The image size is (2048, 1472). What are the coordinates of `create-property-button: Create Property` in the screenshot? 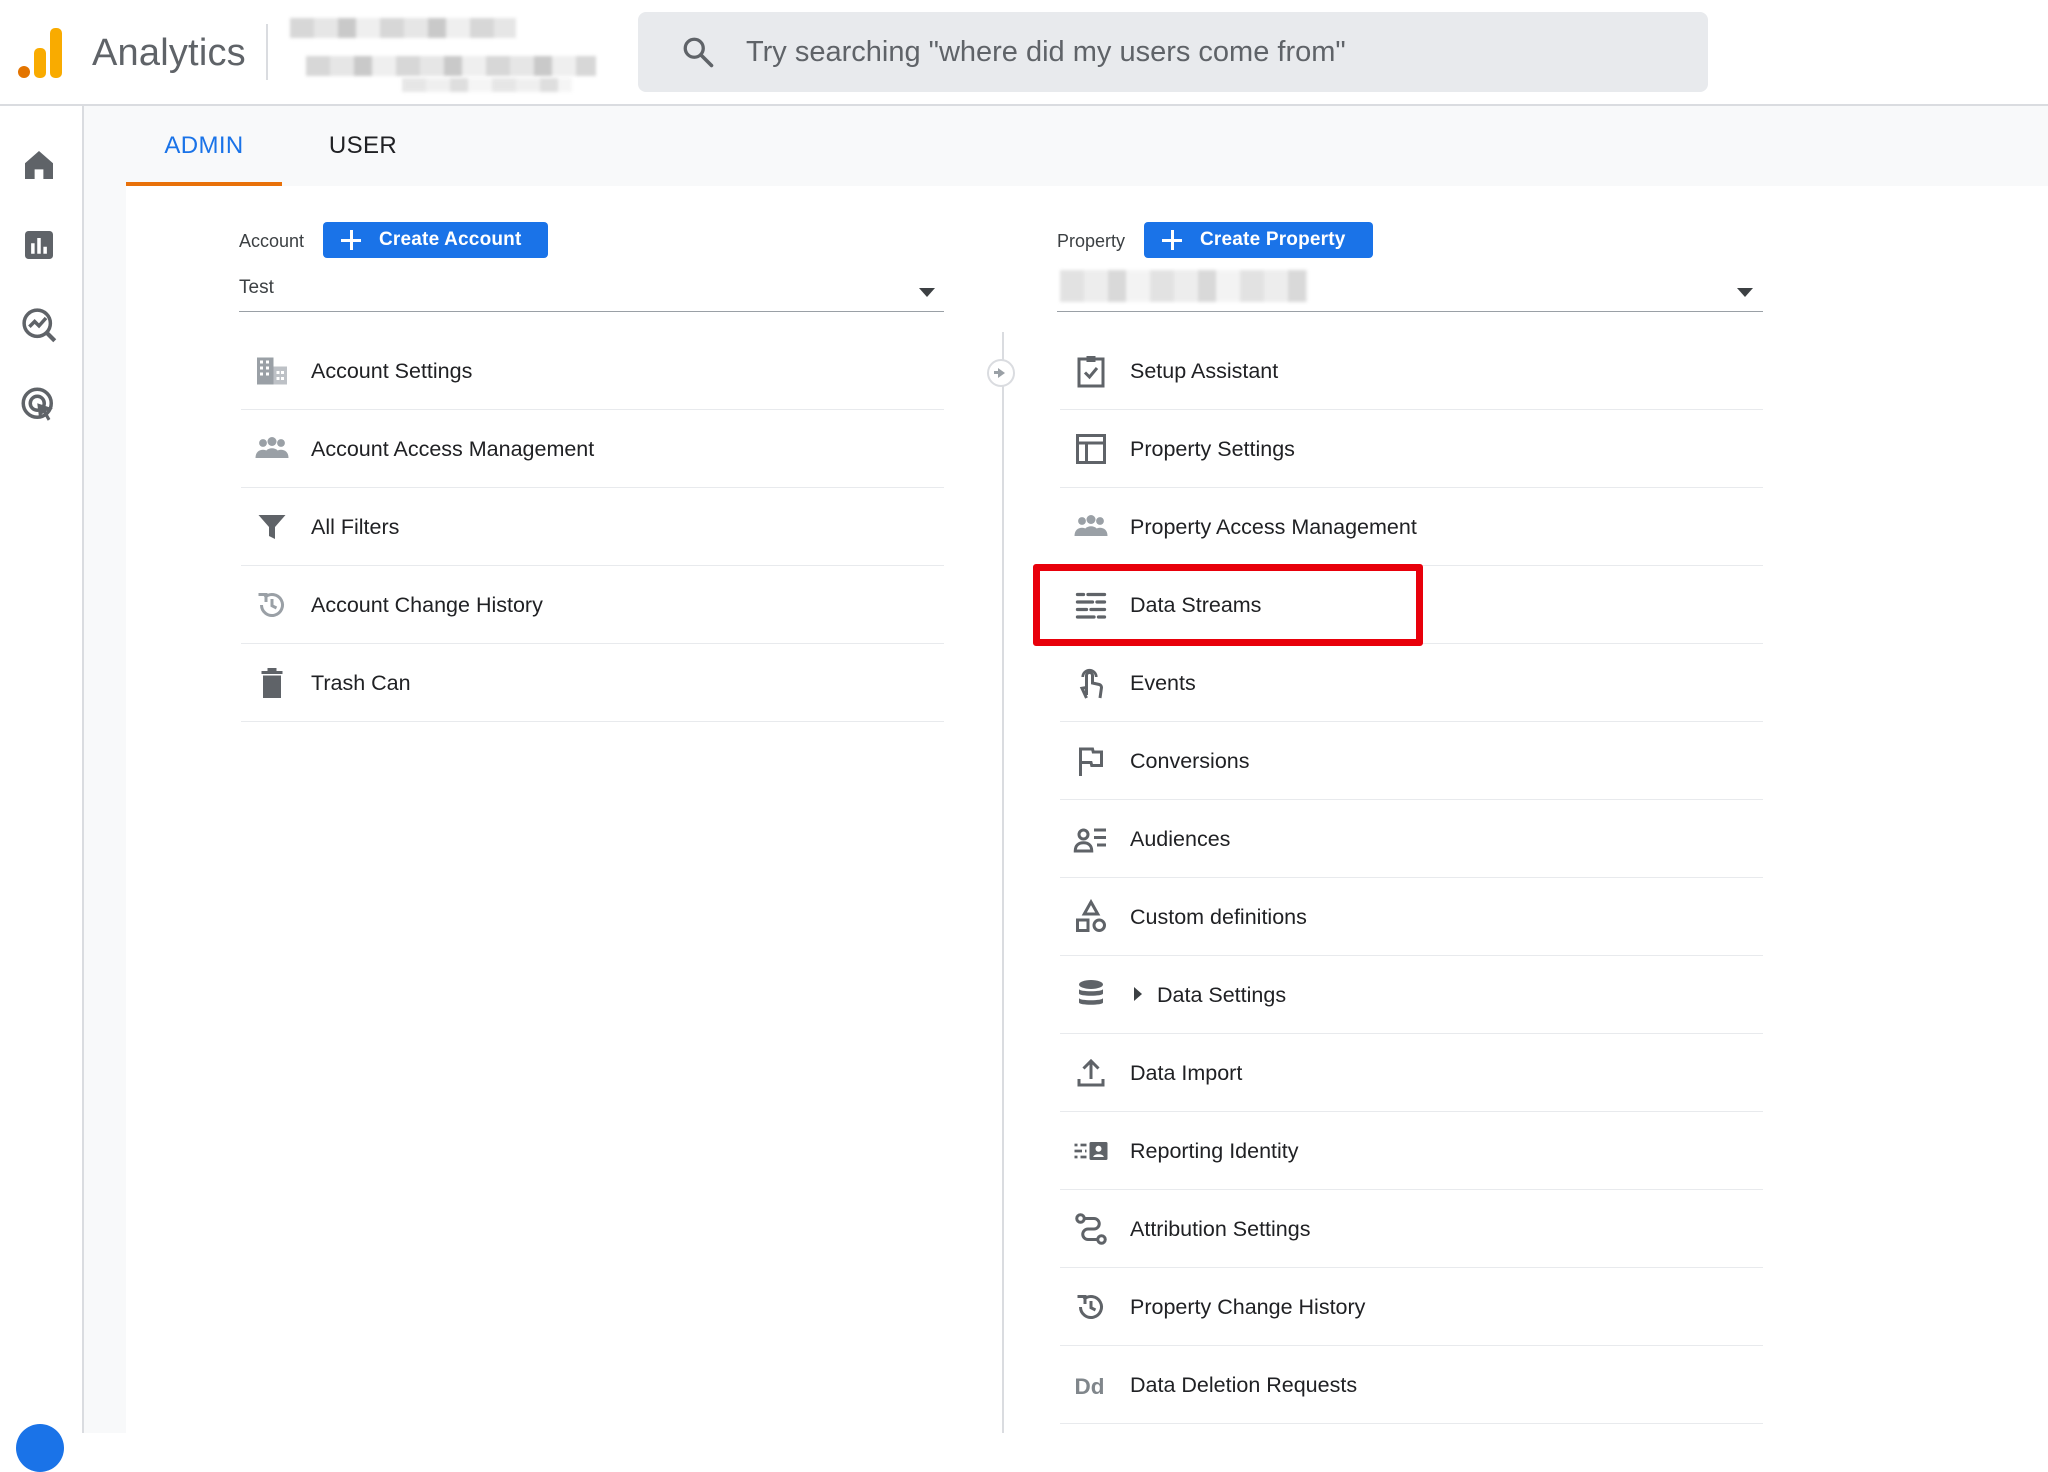 It's located at (1258, 240).